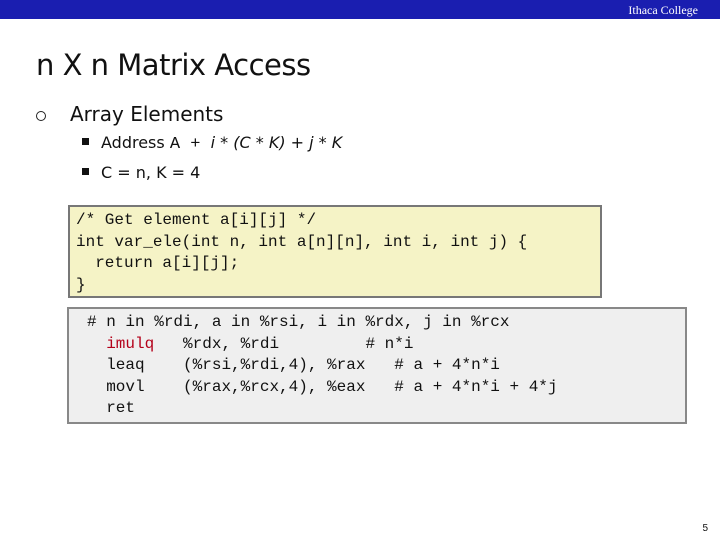  What do you see at coordinates (274, 365) in the screenshot?
I see `asm-args: (%rsi,%rdi,4), %rax` at bounding box center [274, 365].